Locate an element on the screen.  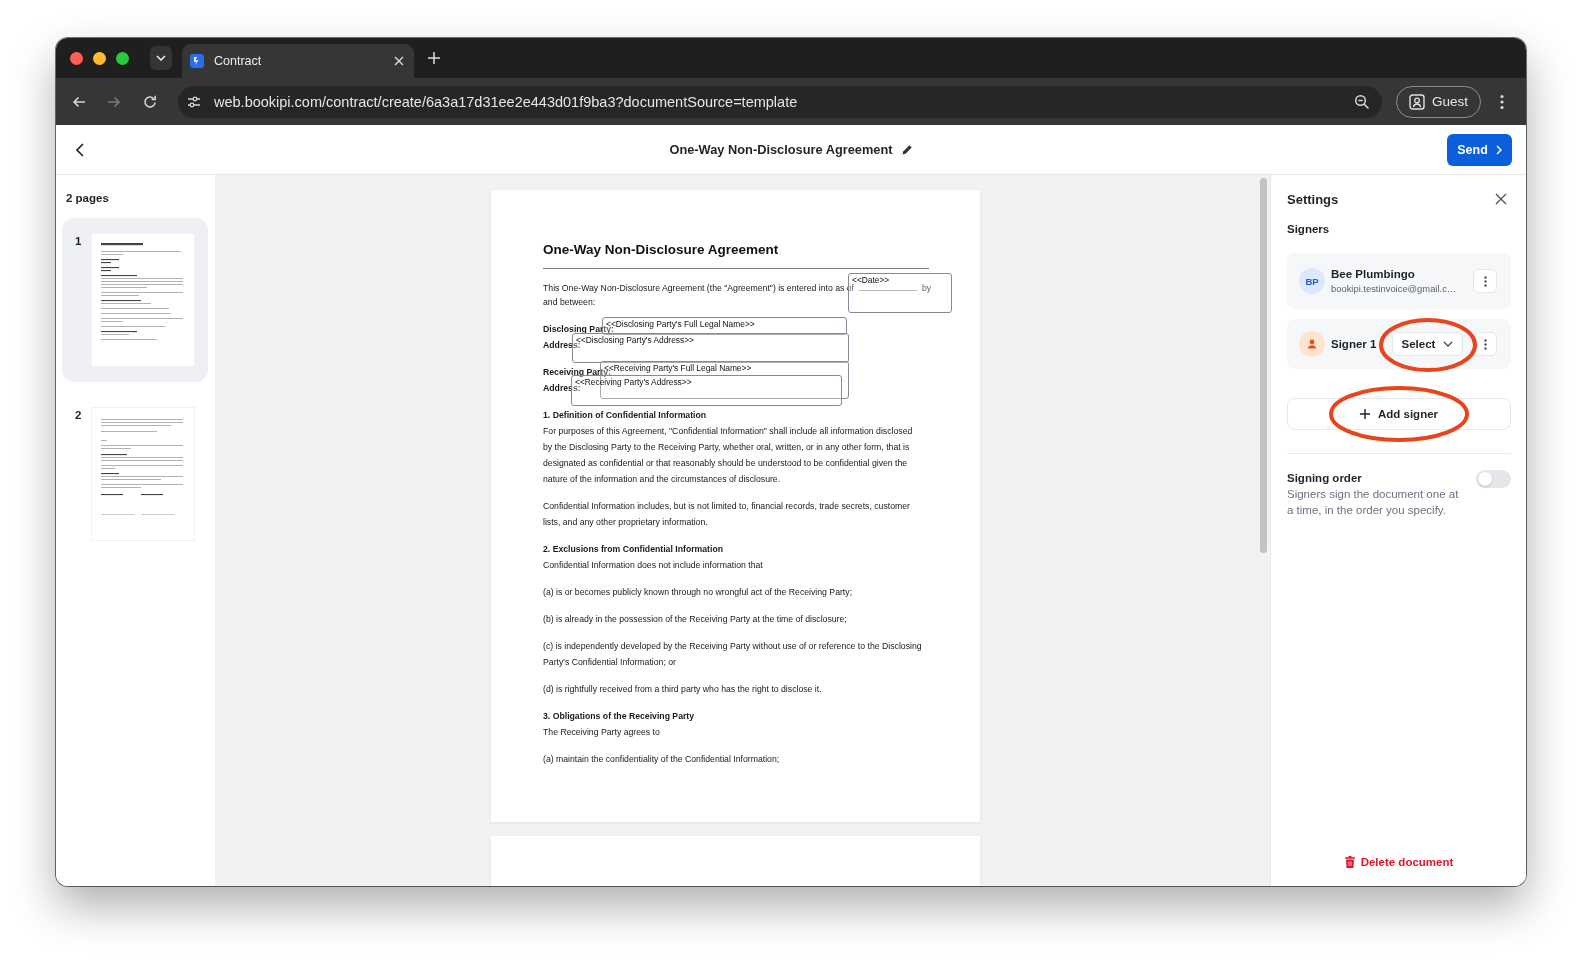
signer-name: Bee Plumbingo is located at coordinates (1373, 274).